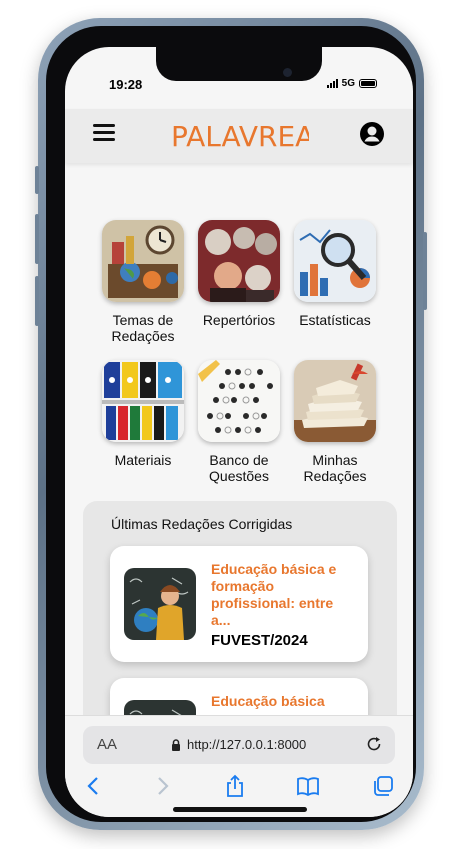 The image size is (460, 849). I want to click on bookmarks-icon, so click(308, 786).